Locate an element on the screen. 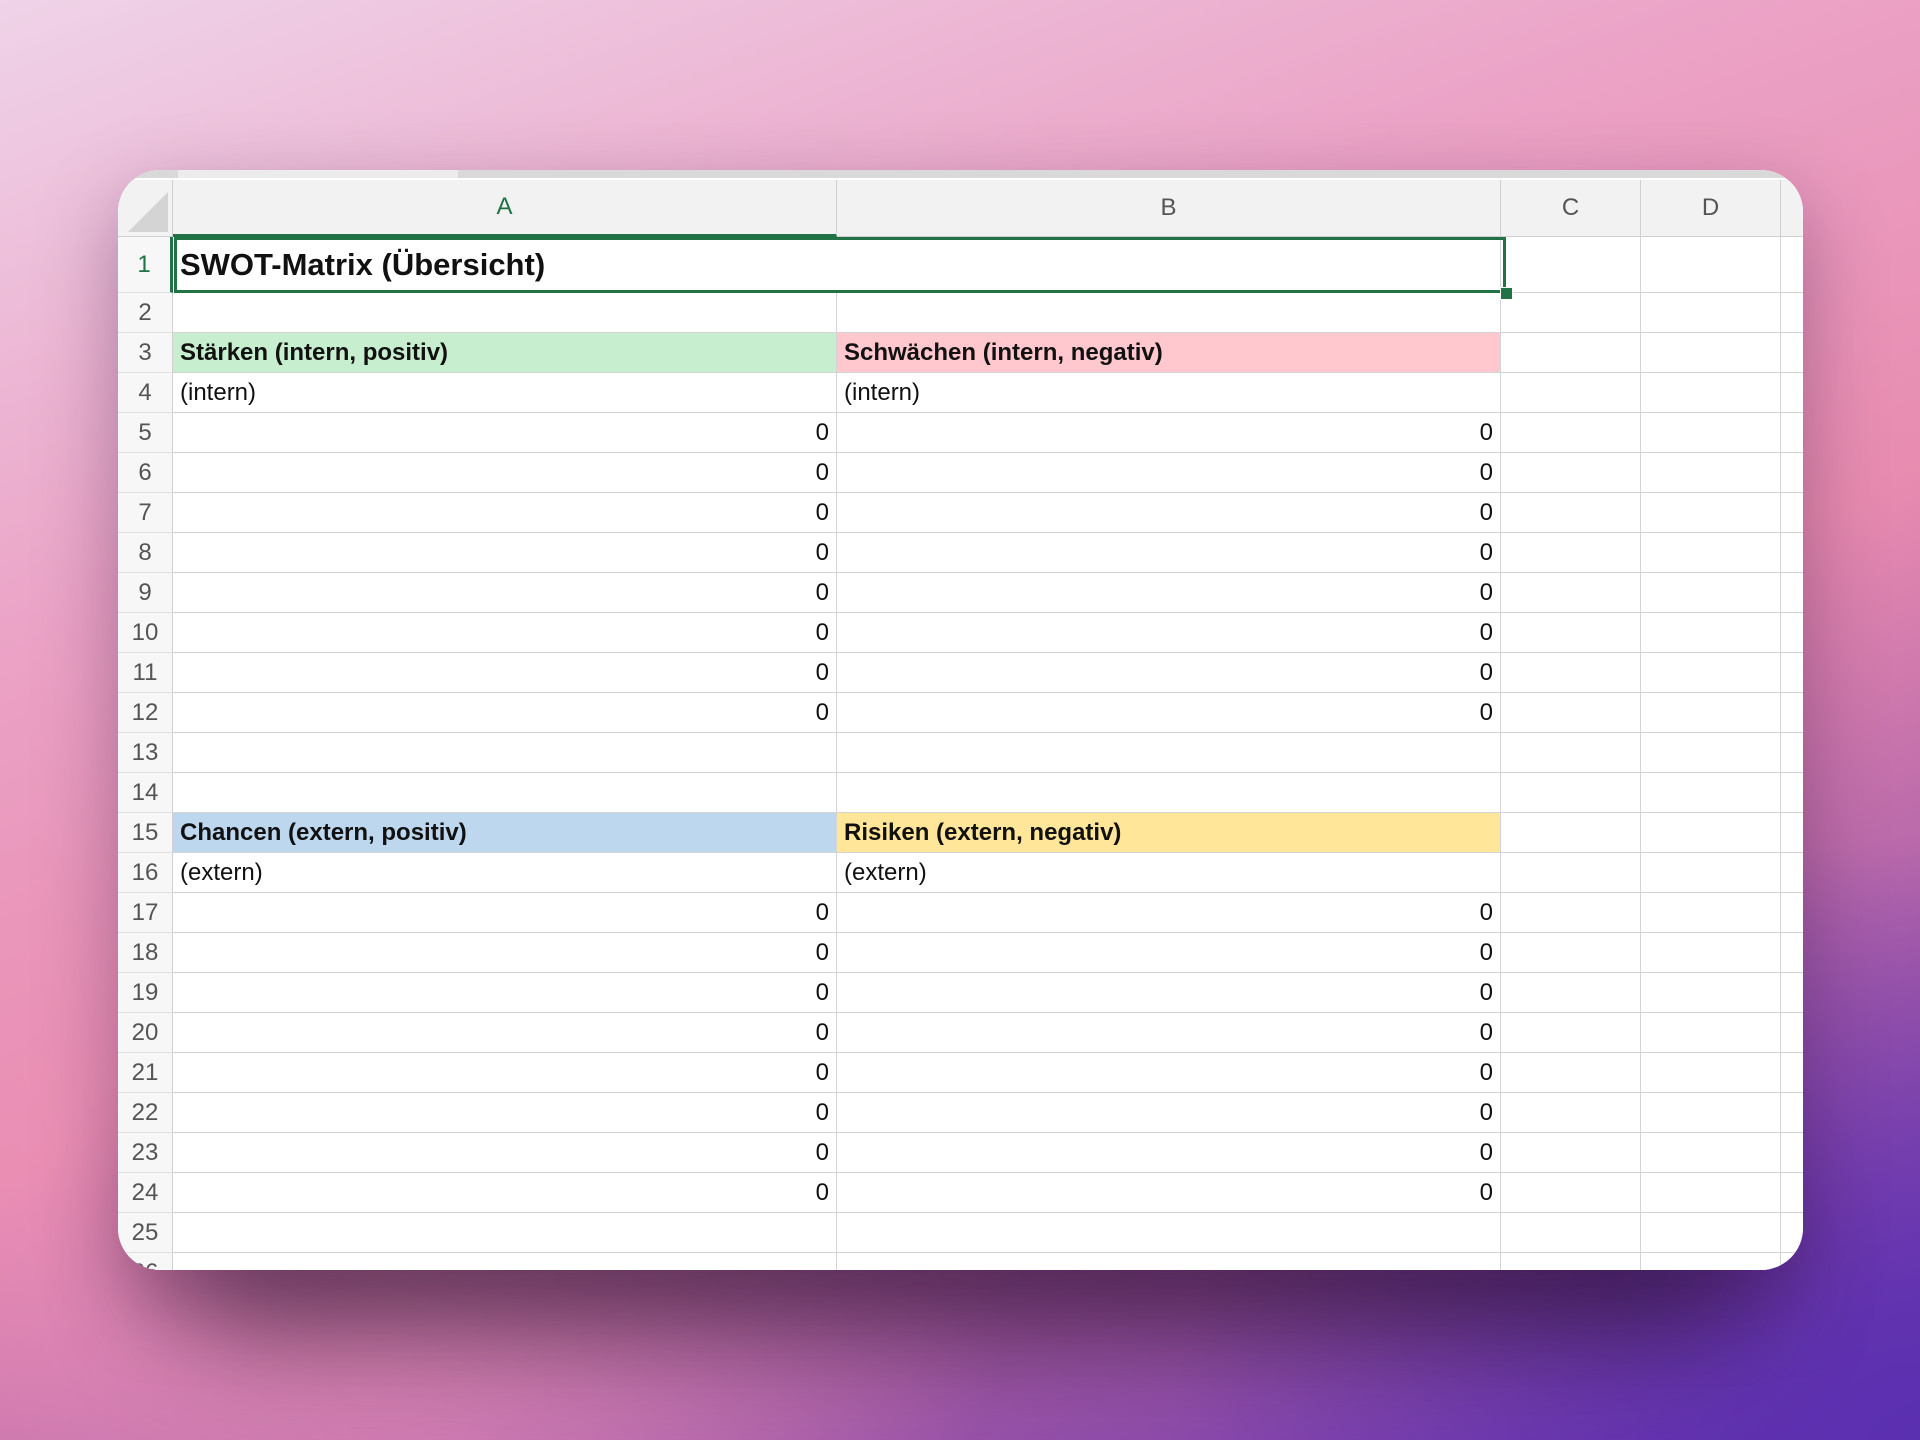  cell-e20 is located at coordinates (1792, 1033).